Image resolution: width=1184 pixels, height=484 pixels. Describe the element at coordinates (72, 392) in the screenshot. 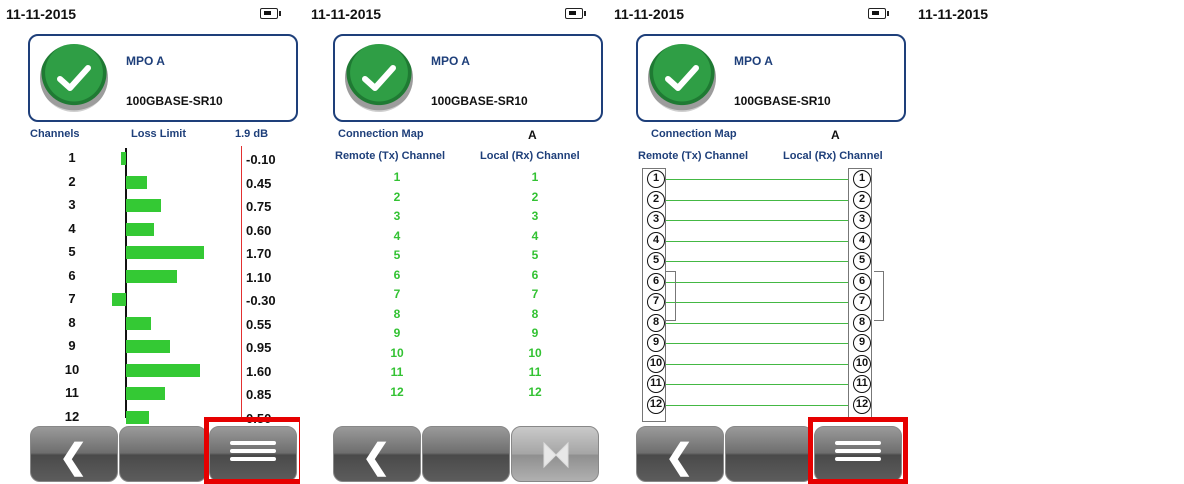

I see `channel-number: 11` at that location.